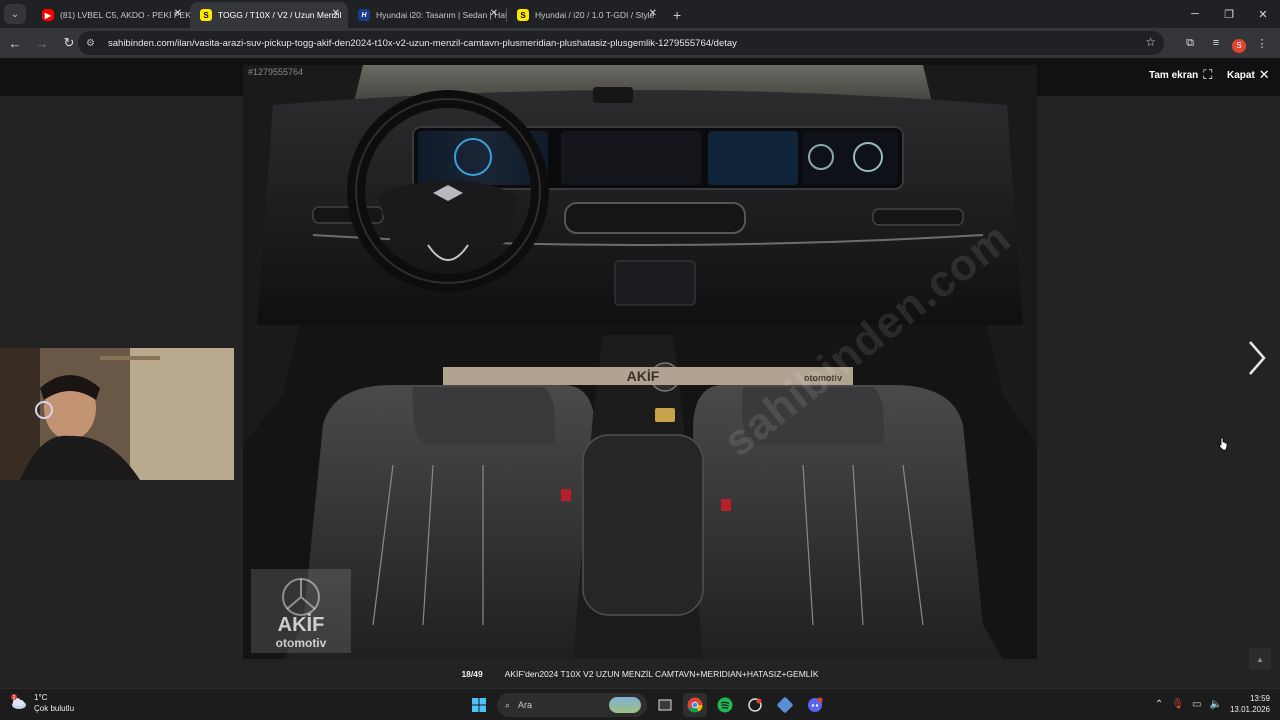 The height and width of the screenshot is (720, 1280). What do you see at coordinates (1263, 14) in the screenshot?
I see `close-window-icon: ✕` at bounding box center [1263, 14].